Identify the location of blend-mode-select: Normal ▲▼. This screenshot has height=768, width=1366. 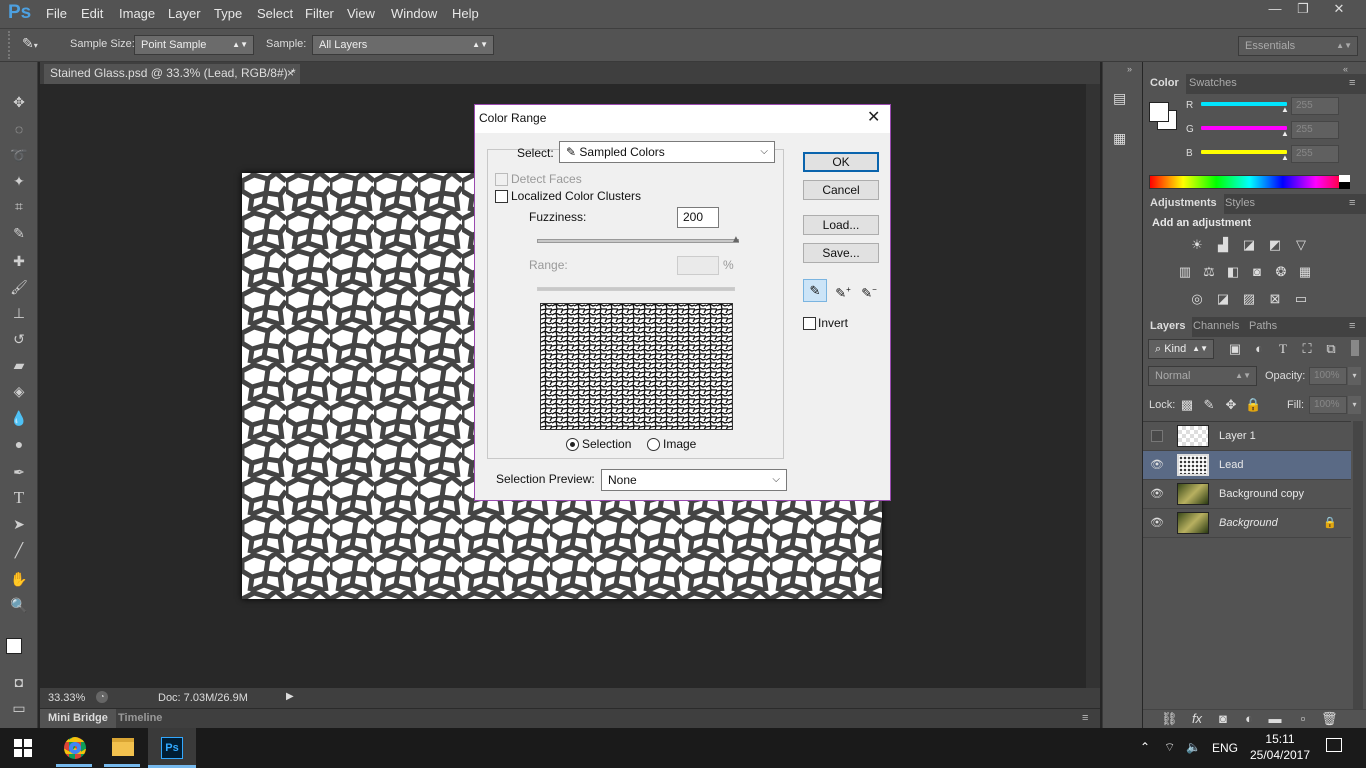
(1202, 376).